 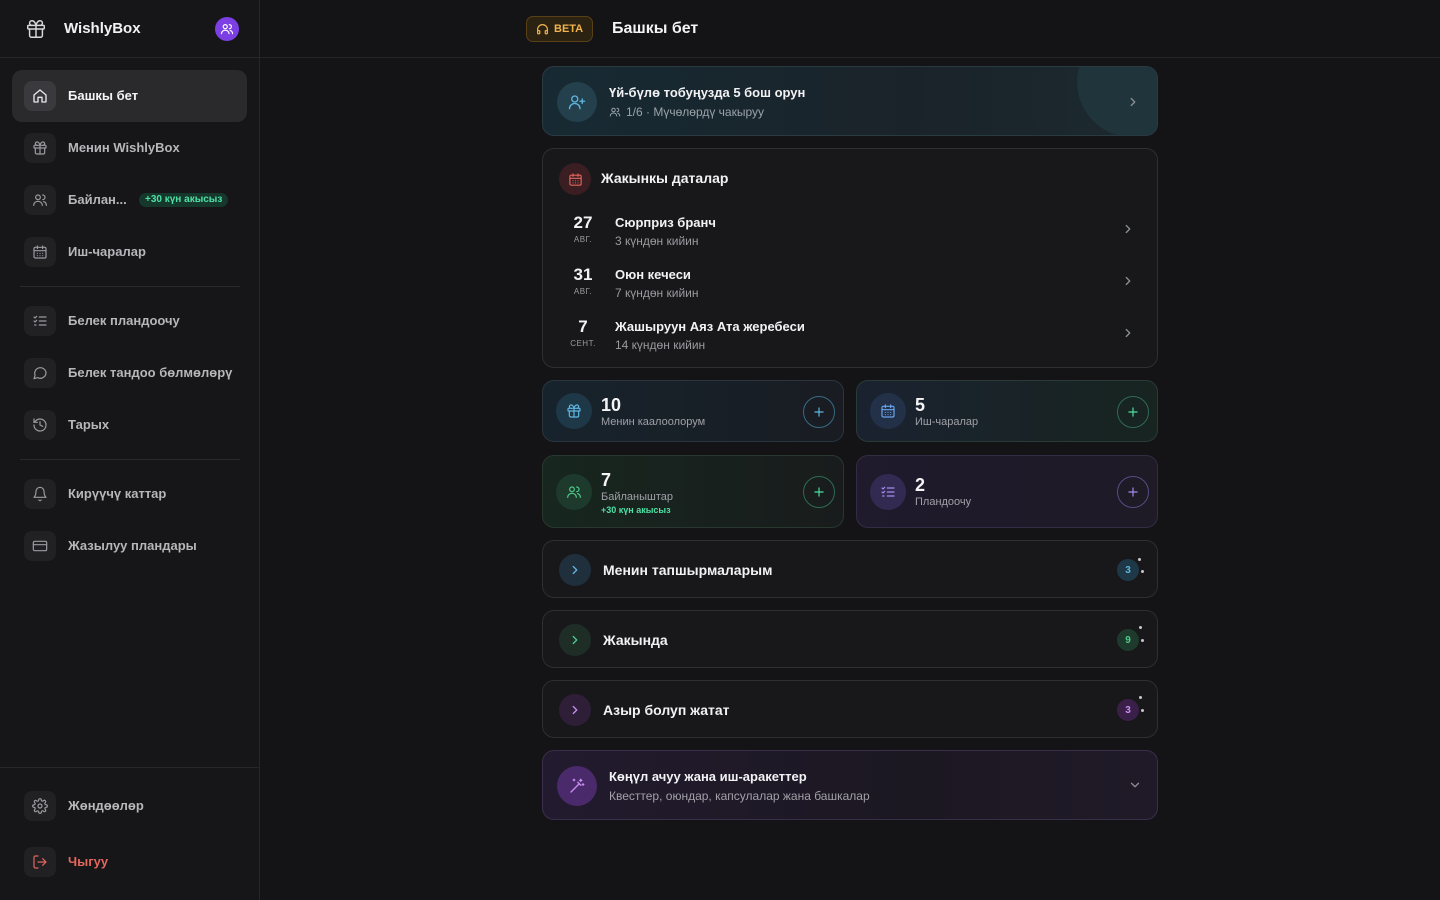 What do you see at coordinates (920, 405) in the screenshot?
I see `stat-number: 5` at bounding box center [920, 405].